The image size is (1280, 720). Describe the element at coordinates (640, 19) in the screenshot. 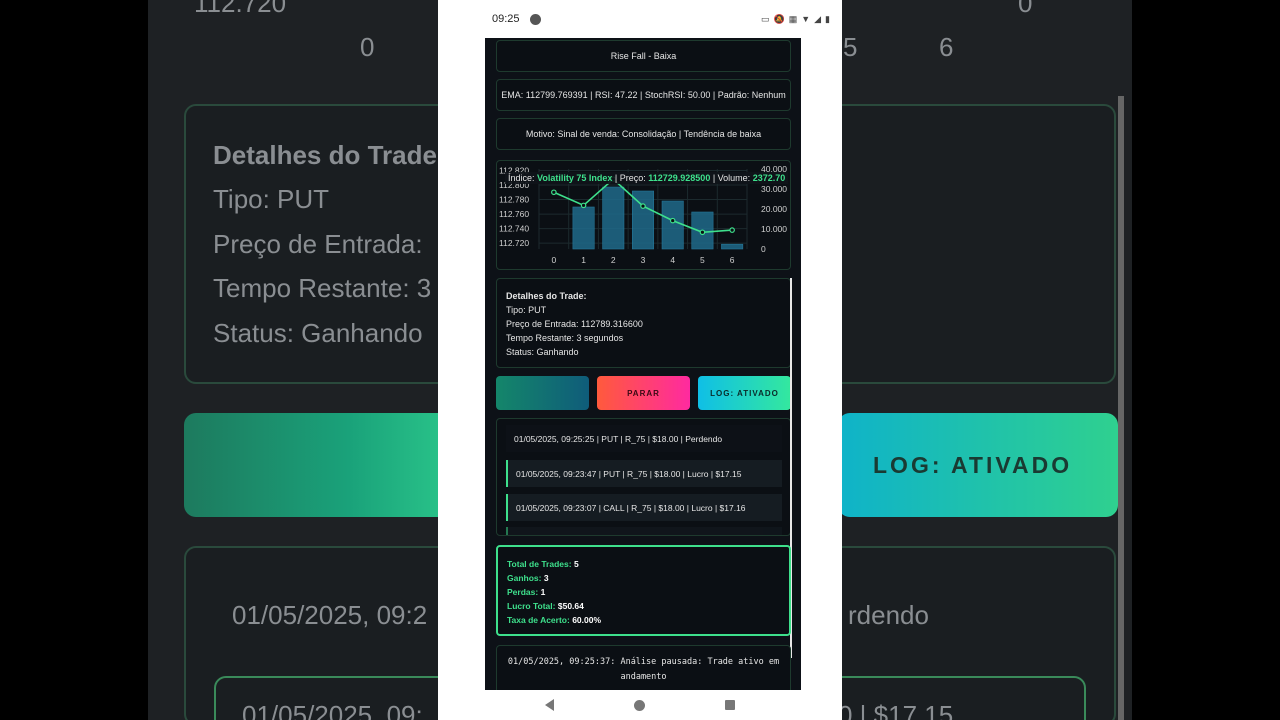

I see `status-bar: 09:25 ▭ 🔕 ▦ ▼ ◢ ▮` at that location.